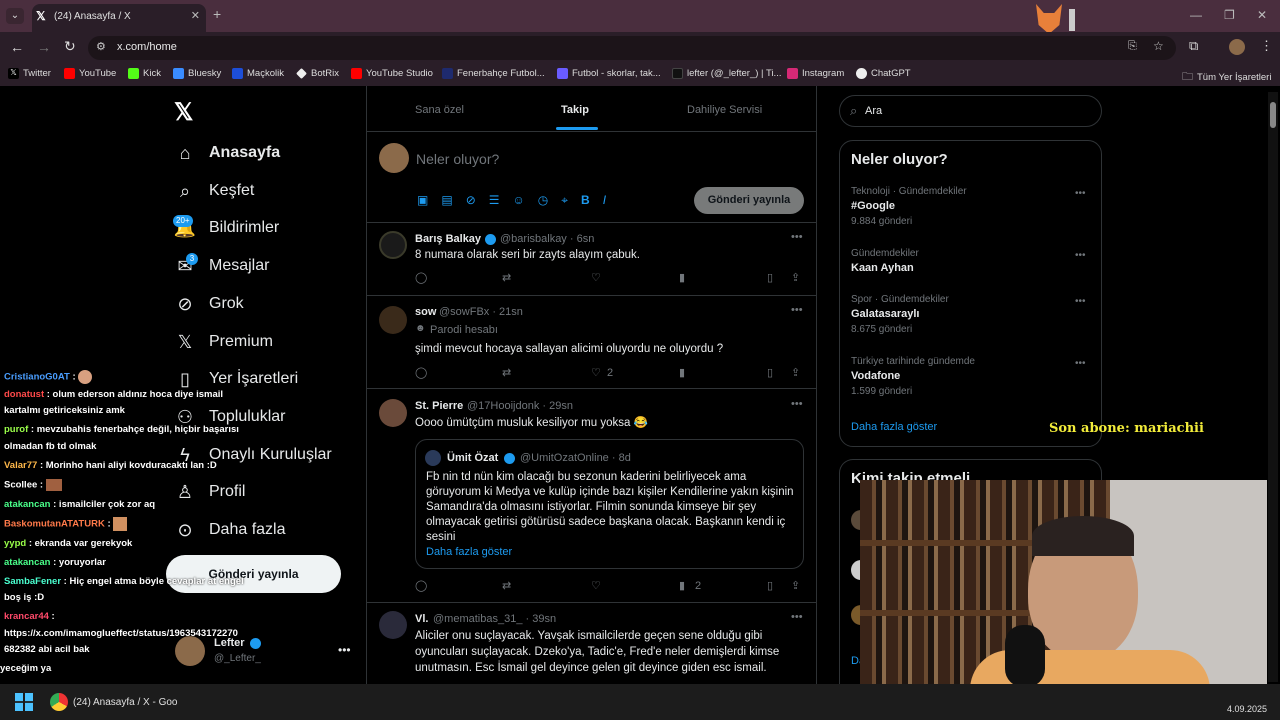  I want to click on italic-icon: I, so click(604, 200).